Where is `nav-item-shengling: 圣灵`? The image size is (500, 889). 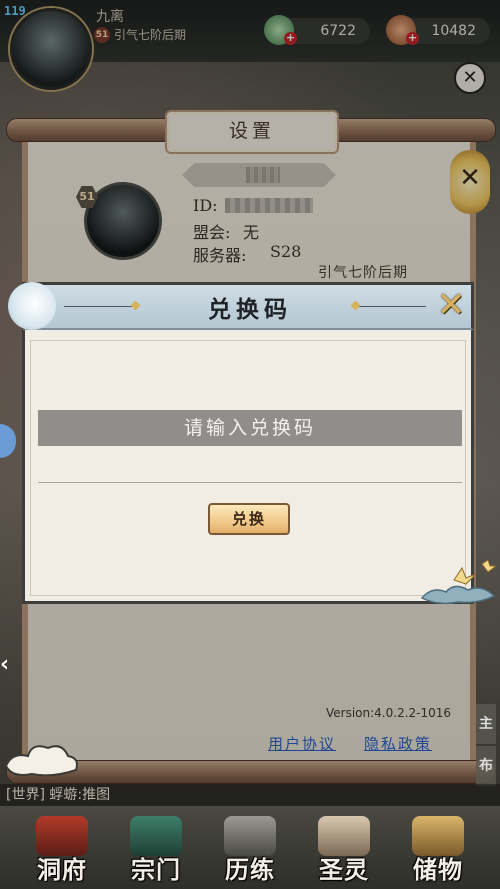
nav-item-shengling: 圣灵 is located at coordinates (344, 852).